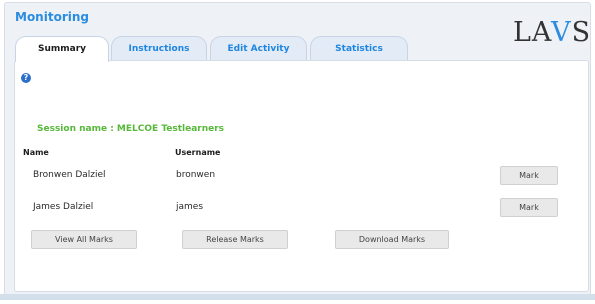 Image resolution: width=595 pixels, height=304 pixels. Describe the element at coordinates (131, 129) in the screenshot. I see `session-name: Session name : MELCOE Testlearners` at that location.